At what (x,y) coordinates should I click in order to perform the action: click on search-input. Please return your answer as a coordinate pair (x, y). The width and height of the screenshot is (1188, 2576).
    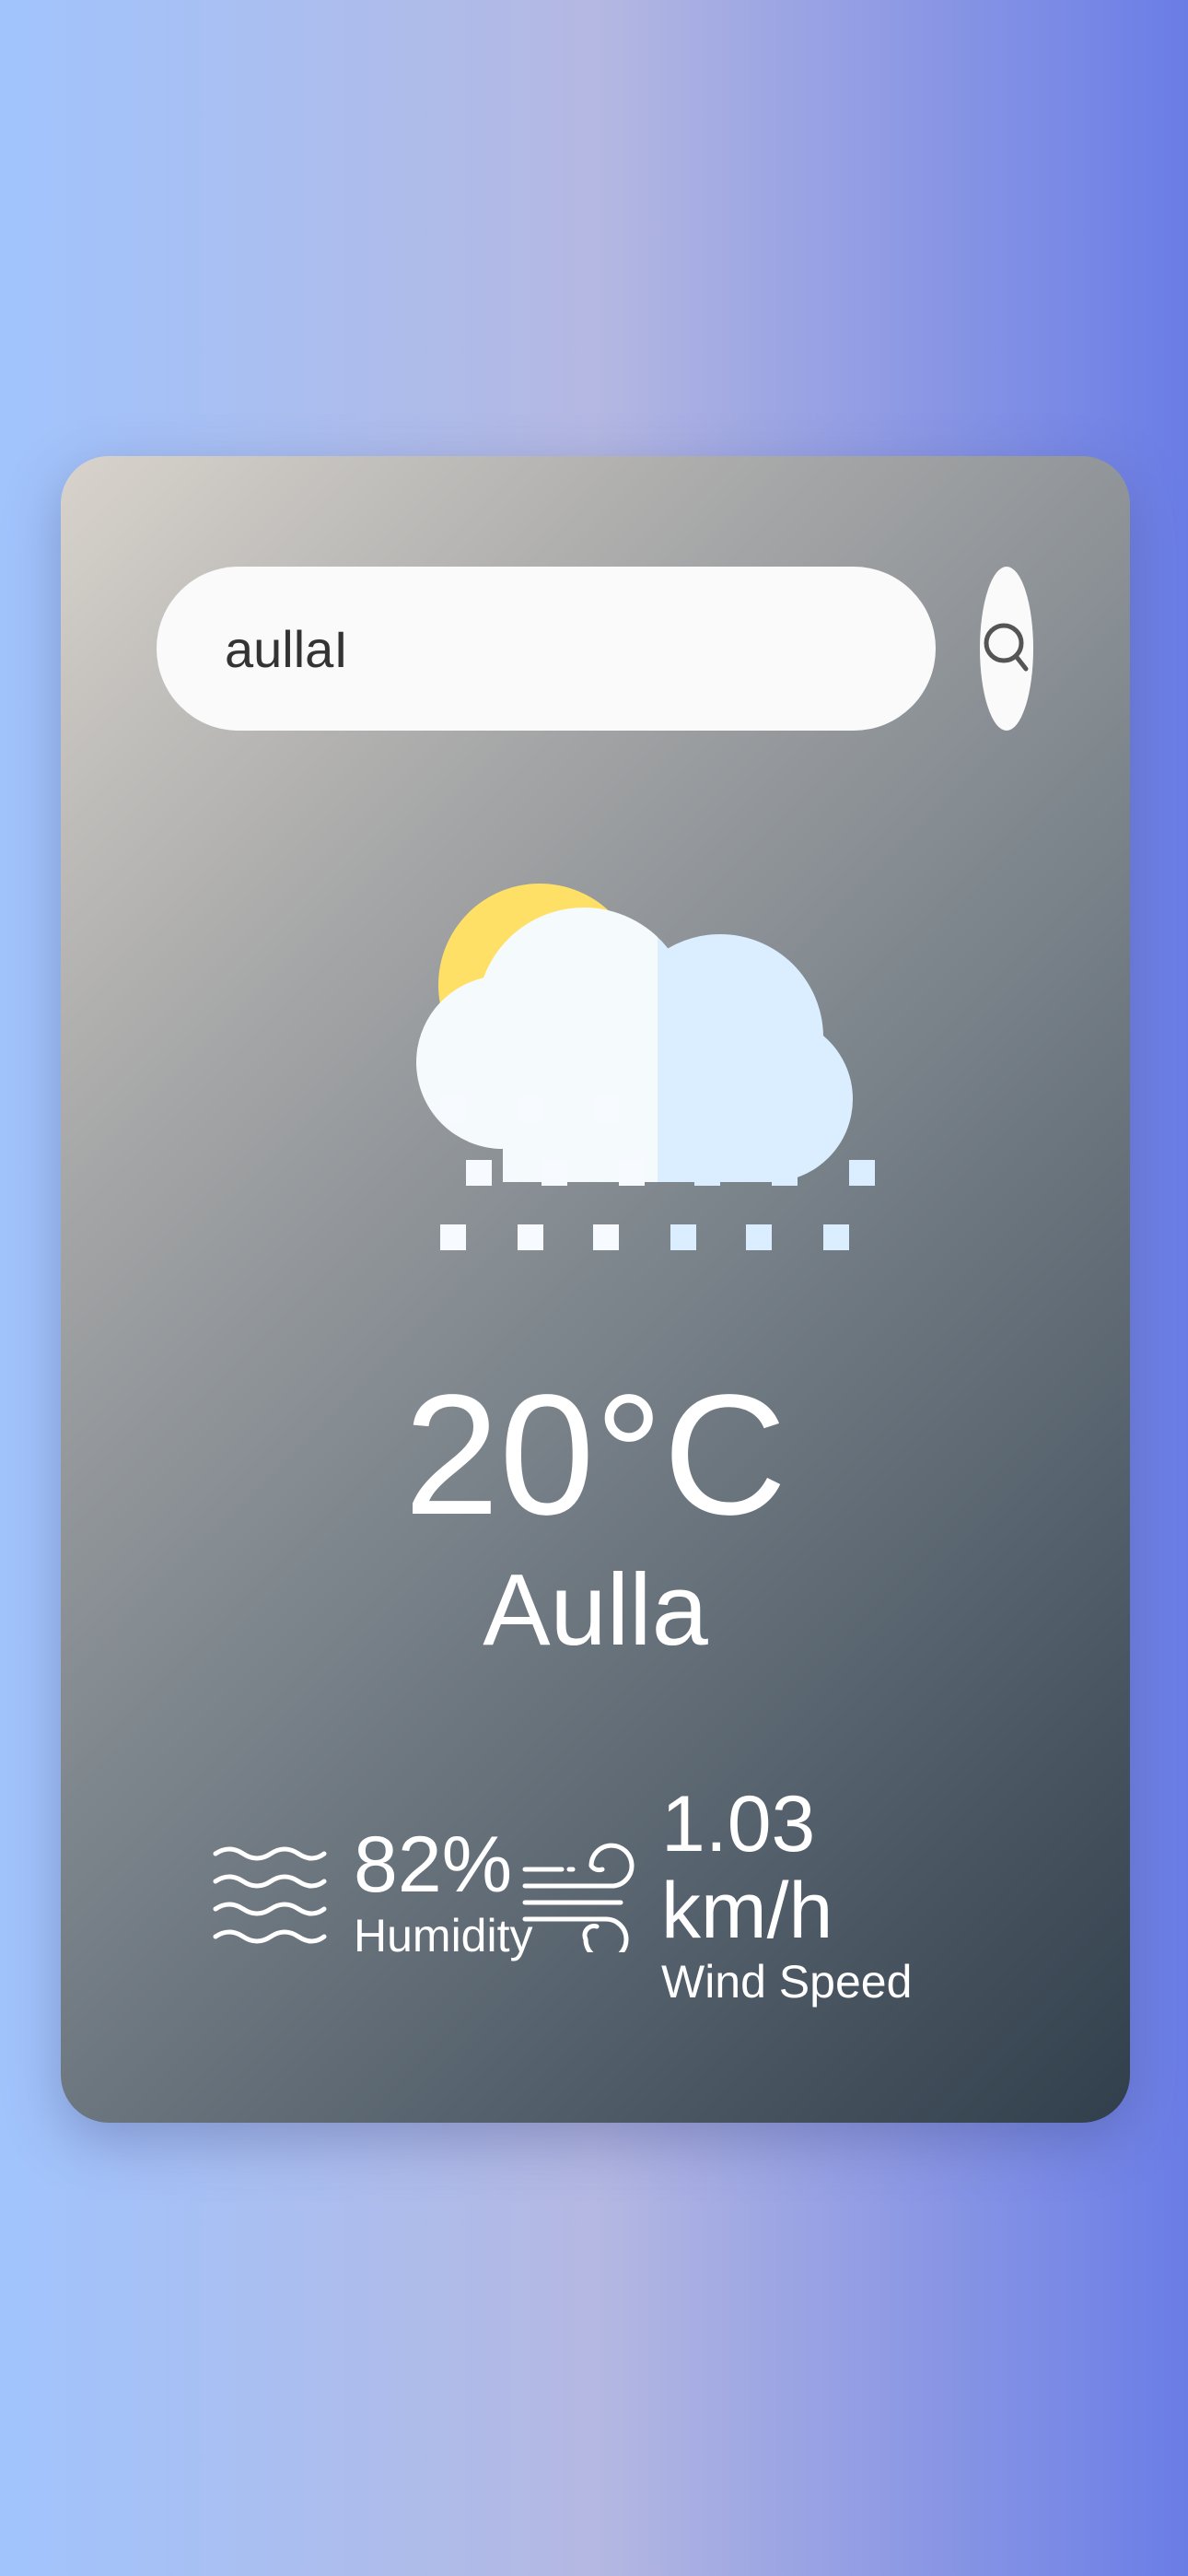
    Looking at the image, I should click on (546, 649).